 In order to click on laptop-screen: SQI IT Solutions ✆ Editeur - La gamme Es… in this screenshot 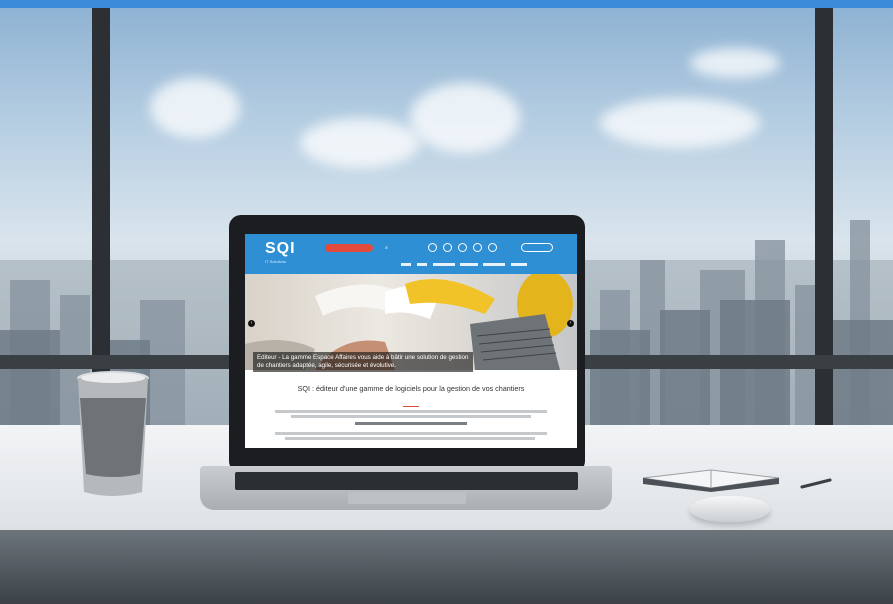, I will do `click(411, 341)`.